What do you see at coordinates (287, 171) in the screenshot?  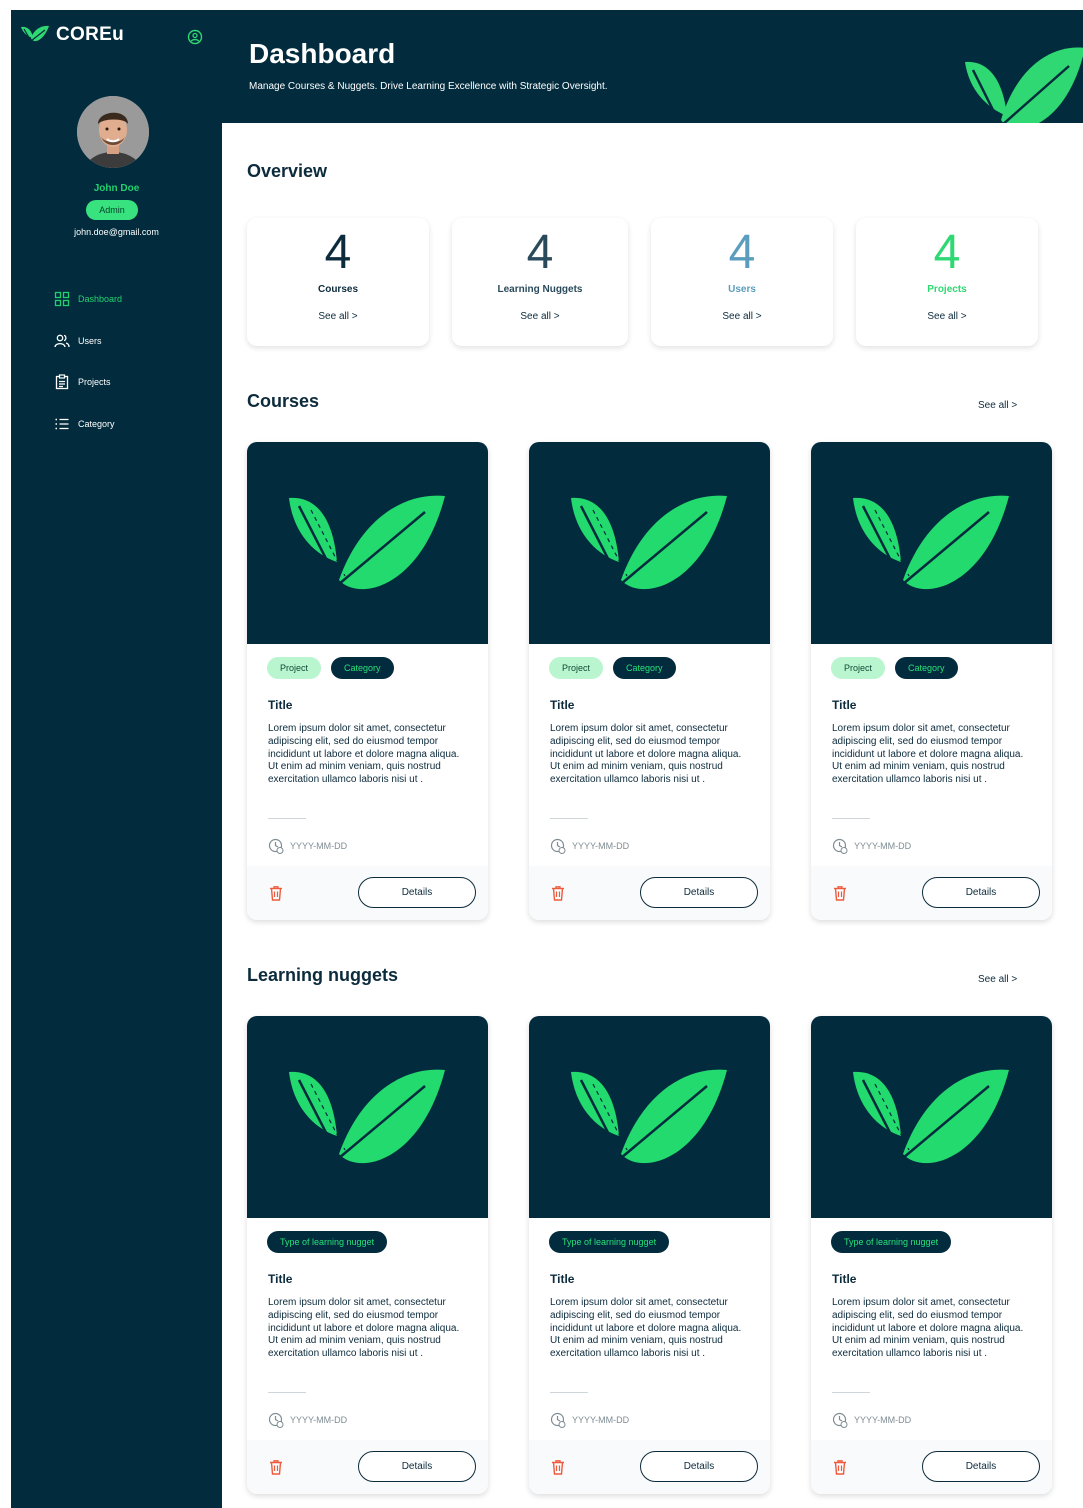 I see `overview-title: Overview` at bounding box center [287, 171].